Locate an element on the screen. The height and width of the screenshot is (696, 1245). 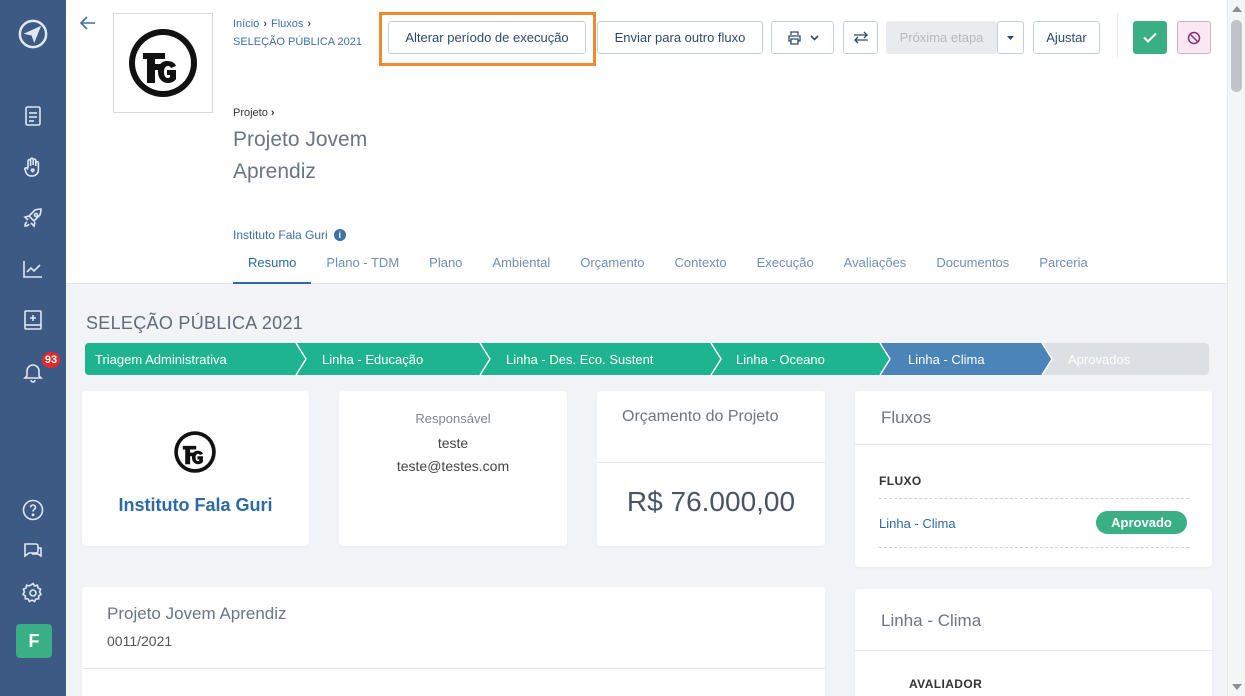
project-breadcrumb: Projeto › is located at coordinates (254, 113).